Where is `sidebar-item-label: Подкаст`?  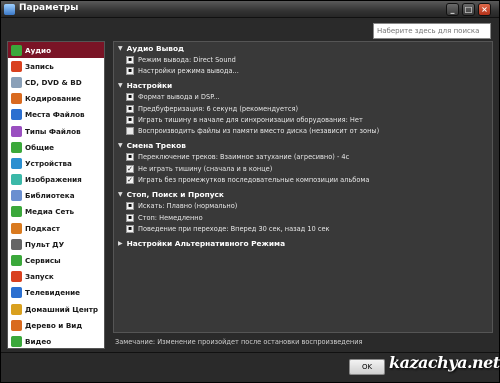
sidebar-item-label: Подкаст is located at coordinates (42, 228).